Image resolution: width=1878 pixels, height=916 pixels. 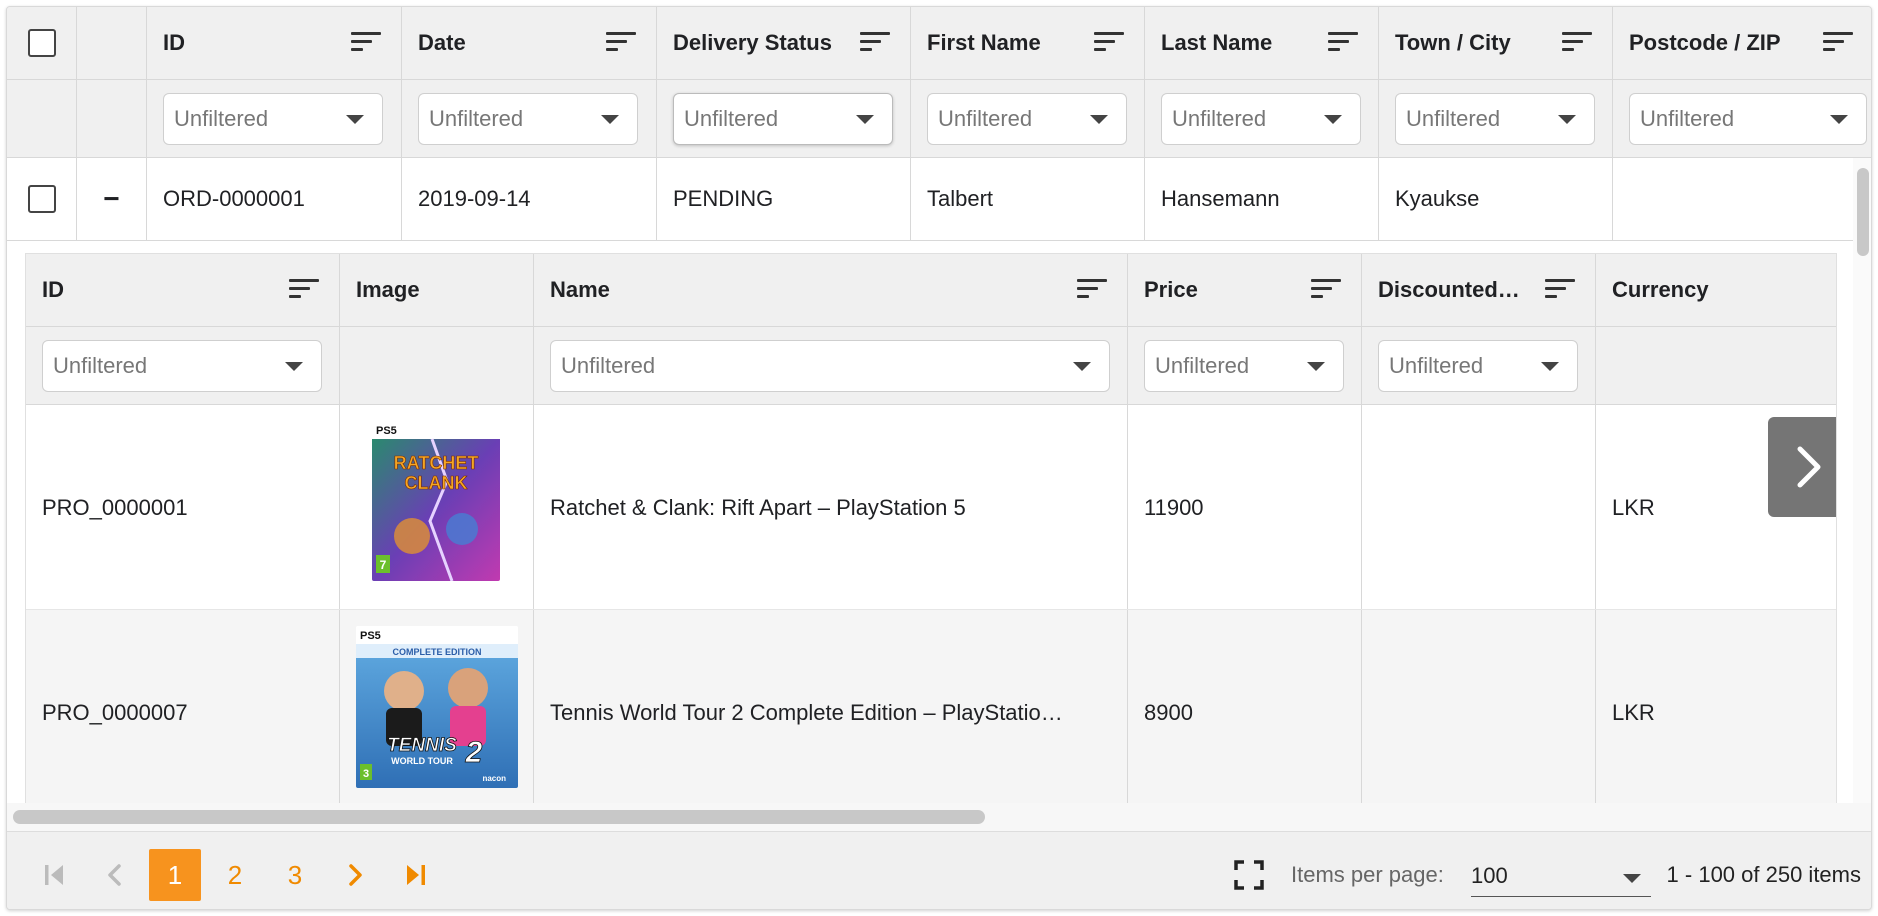 What do you see at coordinates (1748, 118) in the screenshot?
I see `filter-dropdown-postcode: Unfiltered` at bounding box center [1748, 118].